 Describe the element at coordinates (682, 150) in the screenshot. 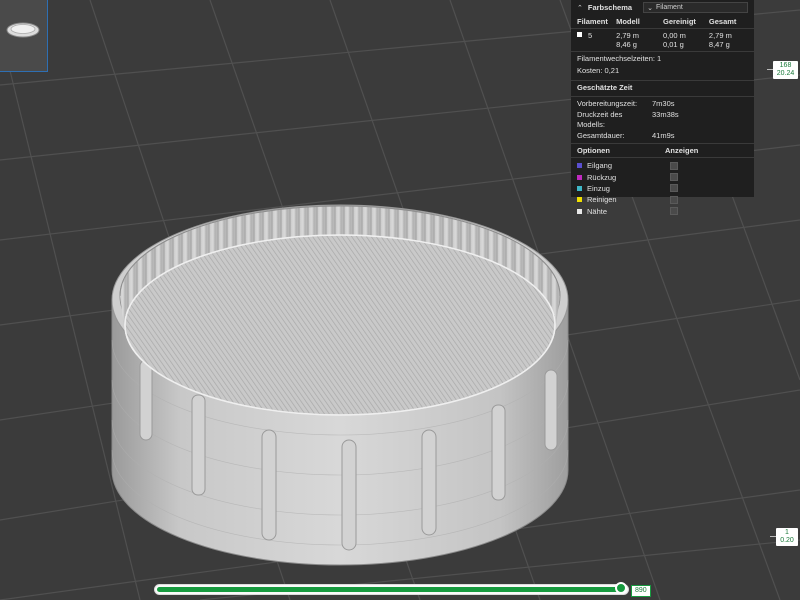

I see `show-label: Anzeigen` at that location.